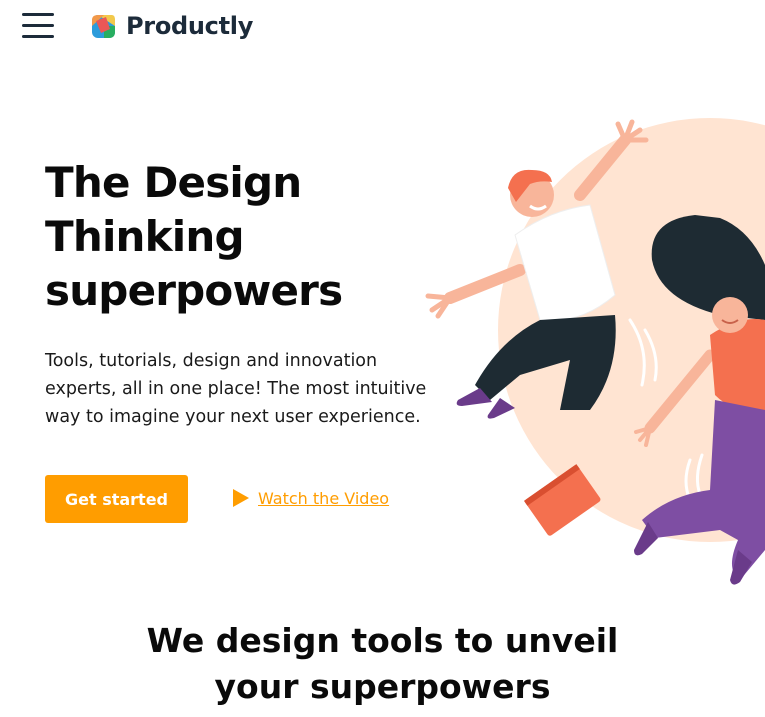 This screenshot has width=765, height=717. Describe the element at coordinates (190, 26) in the screenshot. I see `brand-name: Productly` at that location.